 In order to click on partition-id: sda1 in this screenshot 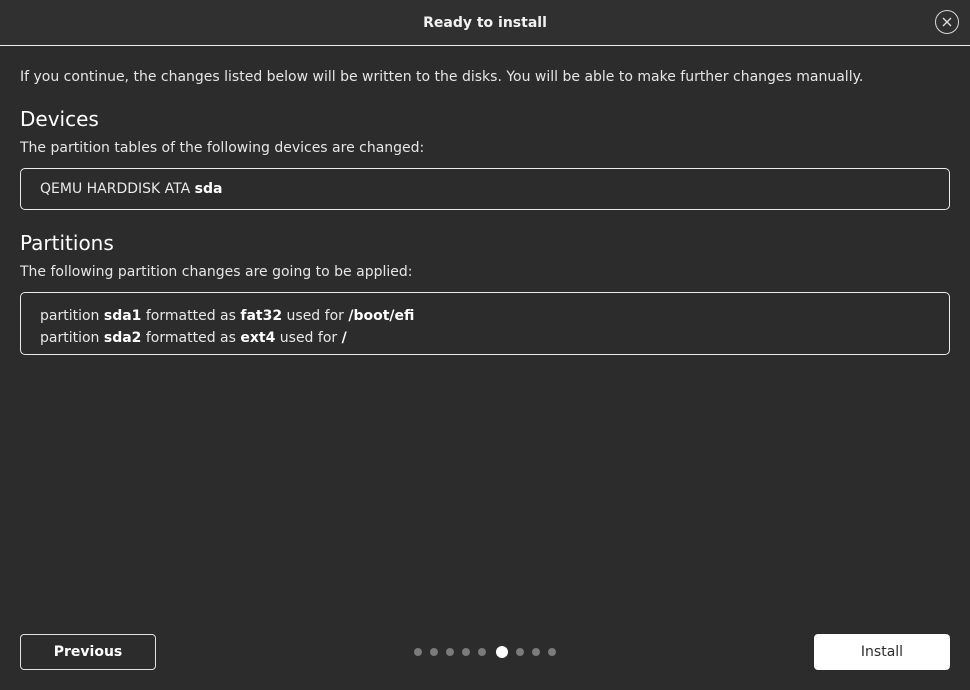, I will do `click(122, 316)`.